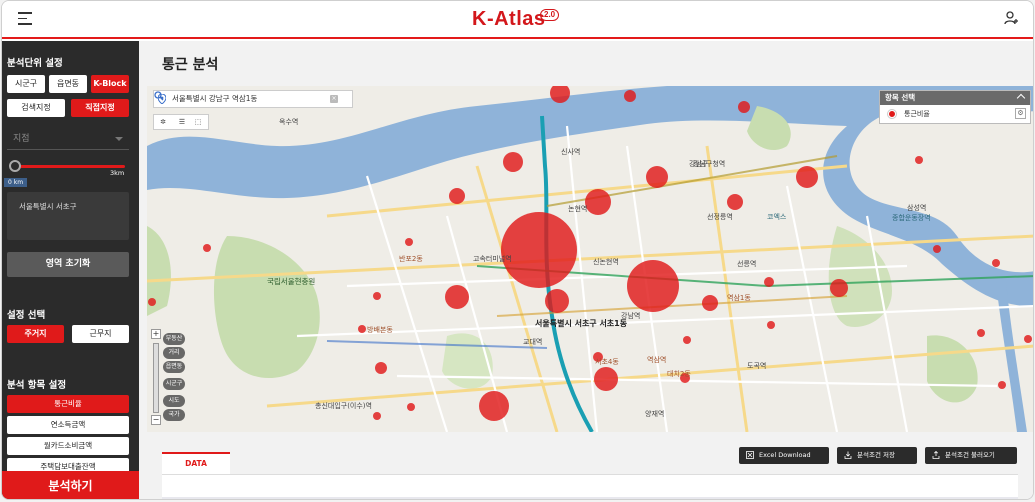  I want to click on item-annual-income: 연소득금액, so click(68, 425).